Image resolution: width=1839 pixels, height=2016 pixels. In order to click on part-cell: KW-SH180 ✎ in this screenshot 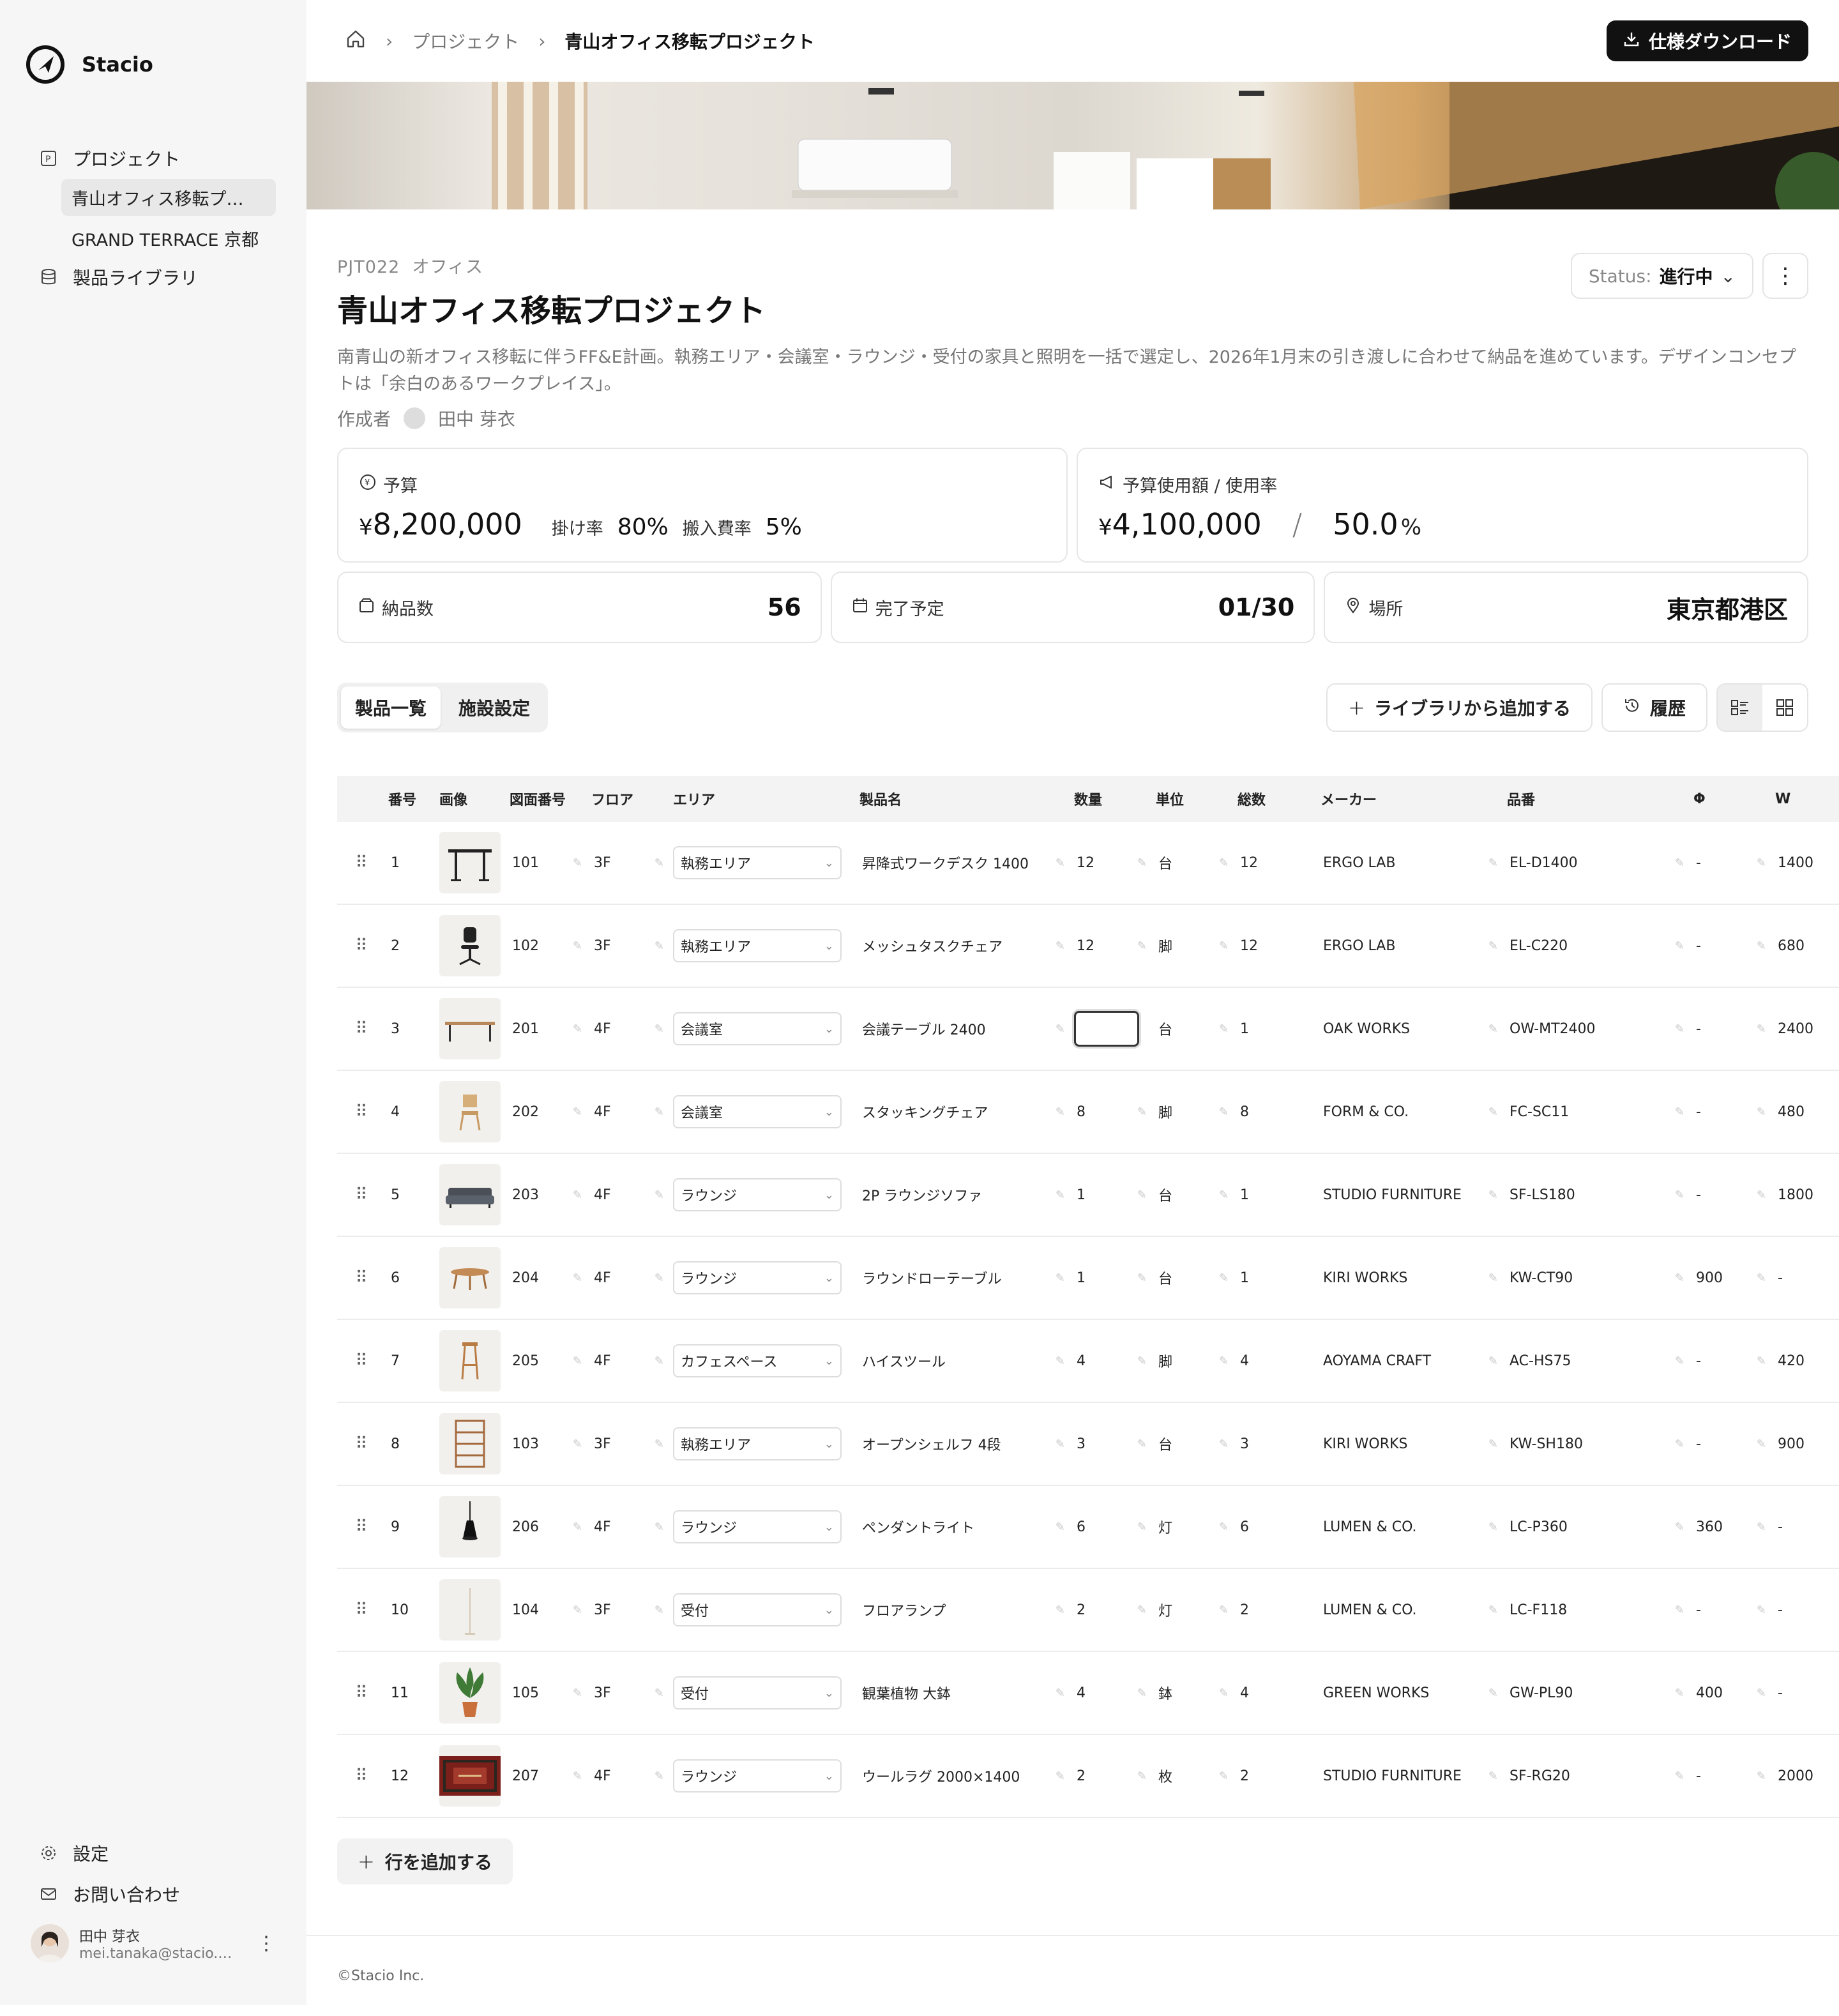, I will do `click(1595, 1444)`.